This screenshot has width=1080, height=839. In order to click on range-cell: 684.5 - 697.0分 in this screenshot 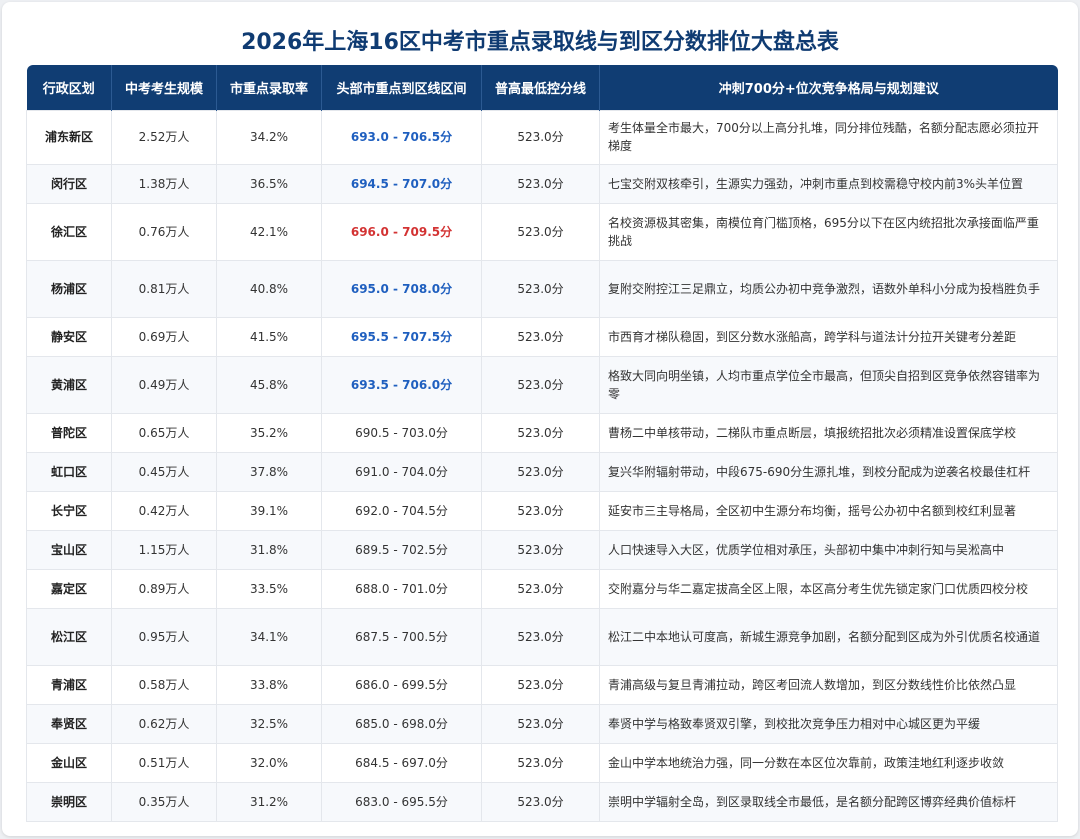, I will do `click(401, 762)`.